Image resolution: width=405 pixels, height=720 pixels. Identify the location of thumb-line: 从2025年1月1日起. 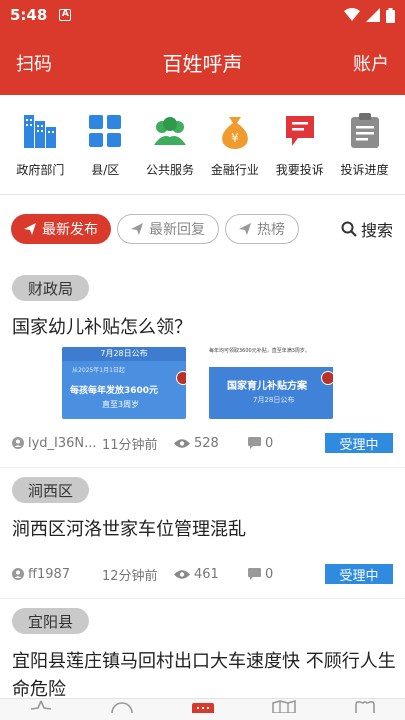
(98, 370).